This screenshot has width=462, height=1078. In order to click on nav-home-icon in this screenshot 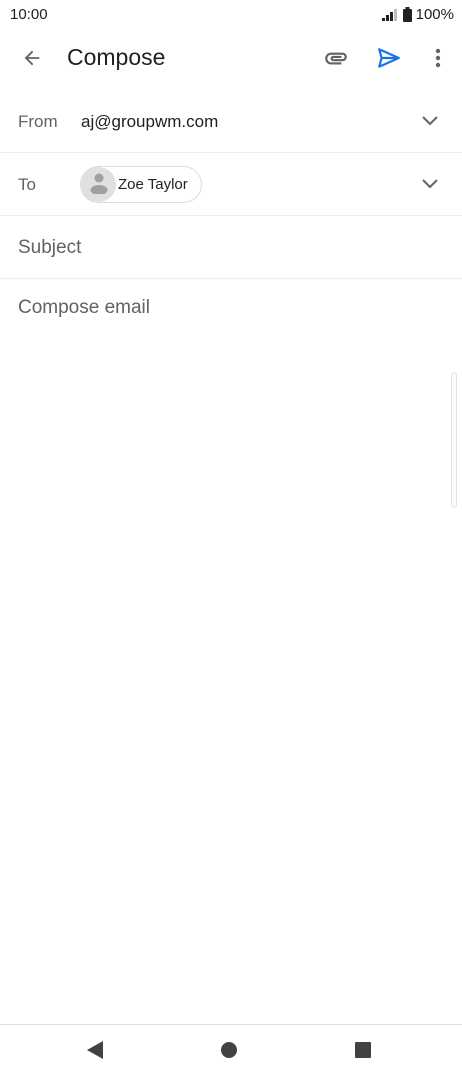, I will do `click(229, 1052)`.